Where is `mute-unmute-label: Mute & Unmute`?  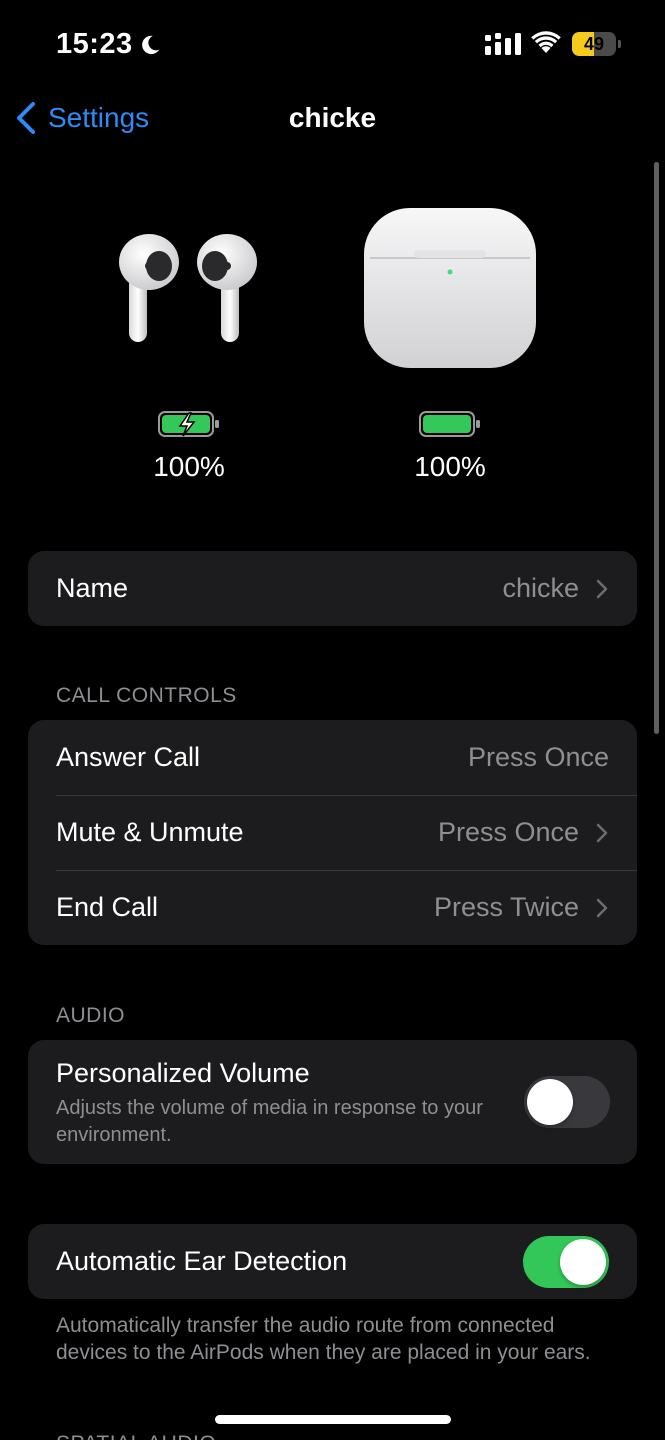
mute-unmute-label: Mute & Unmute is located at coordinates (150, 832).